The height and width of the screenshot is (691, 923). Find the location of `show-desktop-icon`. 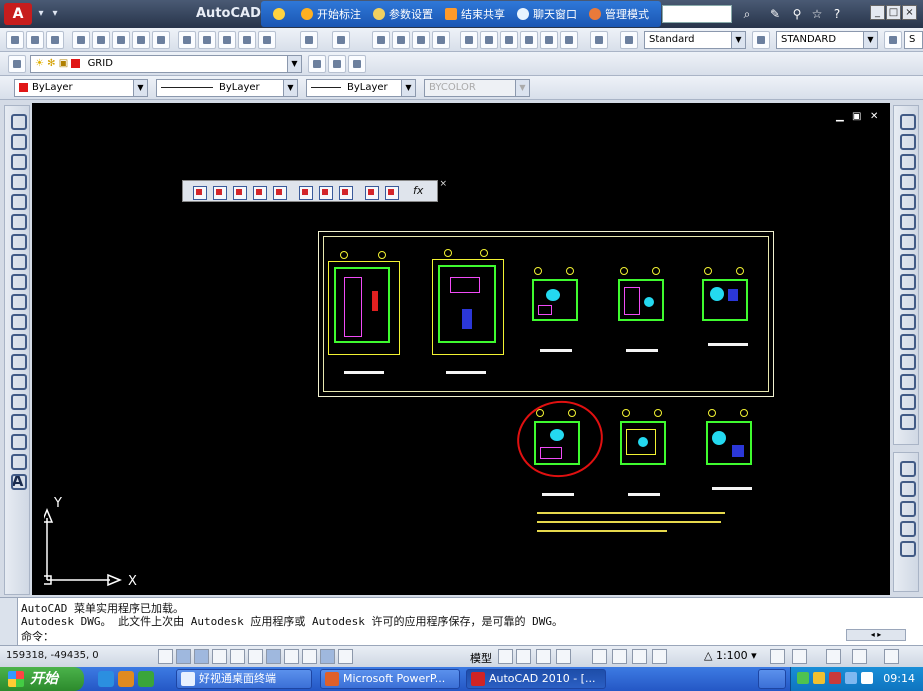

show-desktop-icon is located at coordinates (146, 679).